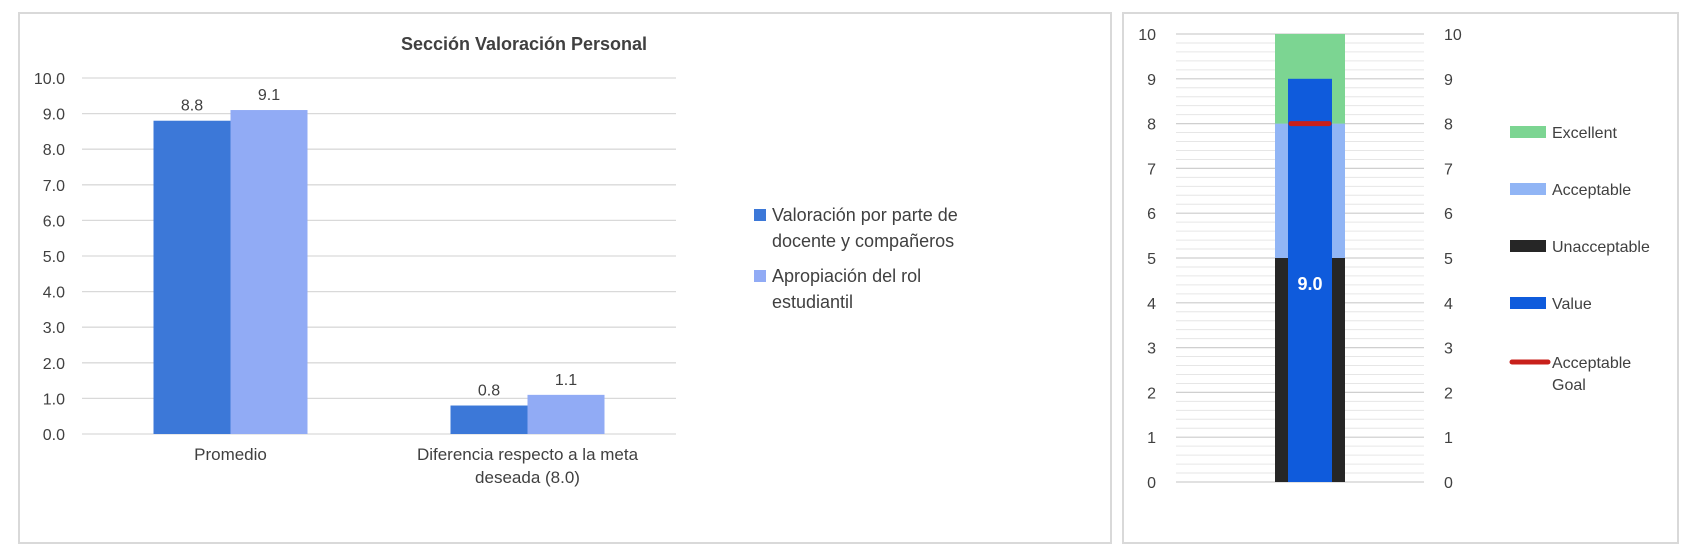 The width and height of the screenshot is (1692, 558). Describe the element at coordinates (49, 79) in the screenshot. I see `y-tick-label: 10.0` at that location.